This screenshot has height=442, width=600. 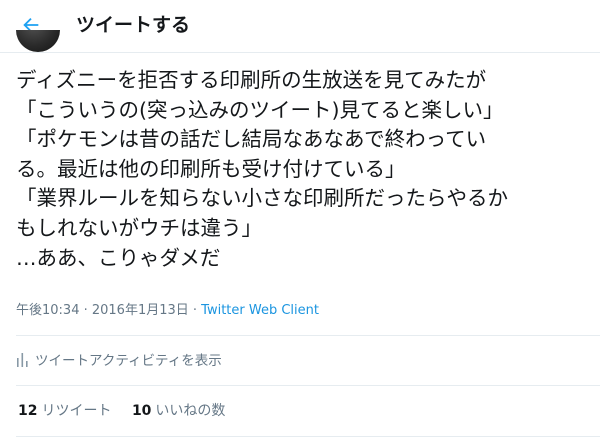 I want to click on tweet-line: 「こういうの(突っ込みのツイート)見てると楽しい」, so click(x=260, y=109).